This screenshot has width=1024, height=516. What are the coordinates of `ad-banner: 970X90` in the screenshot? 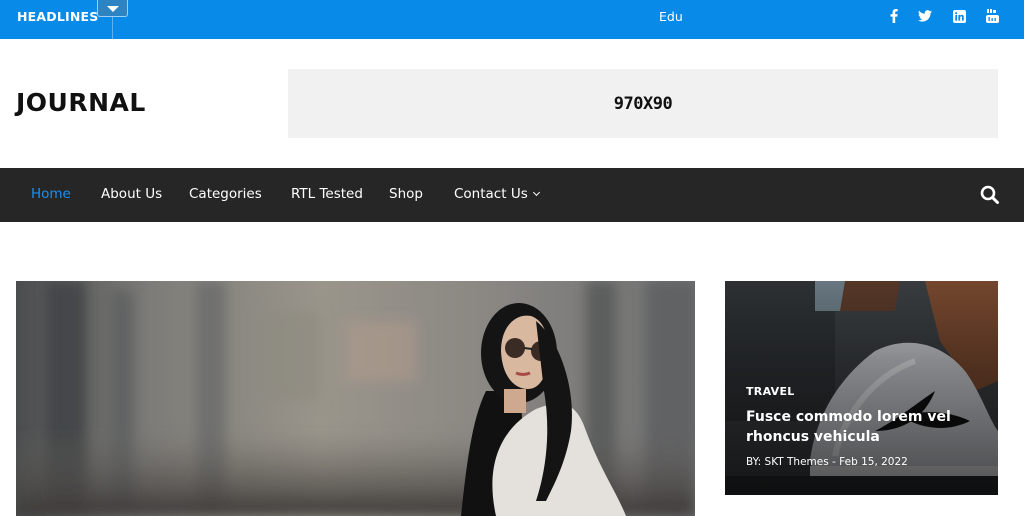 It's located at (643, 103).